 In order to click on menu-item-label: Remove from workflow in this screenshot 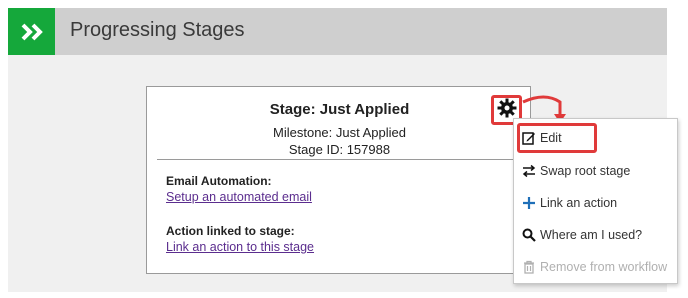, I will do `click(604, 267)`.